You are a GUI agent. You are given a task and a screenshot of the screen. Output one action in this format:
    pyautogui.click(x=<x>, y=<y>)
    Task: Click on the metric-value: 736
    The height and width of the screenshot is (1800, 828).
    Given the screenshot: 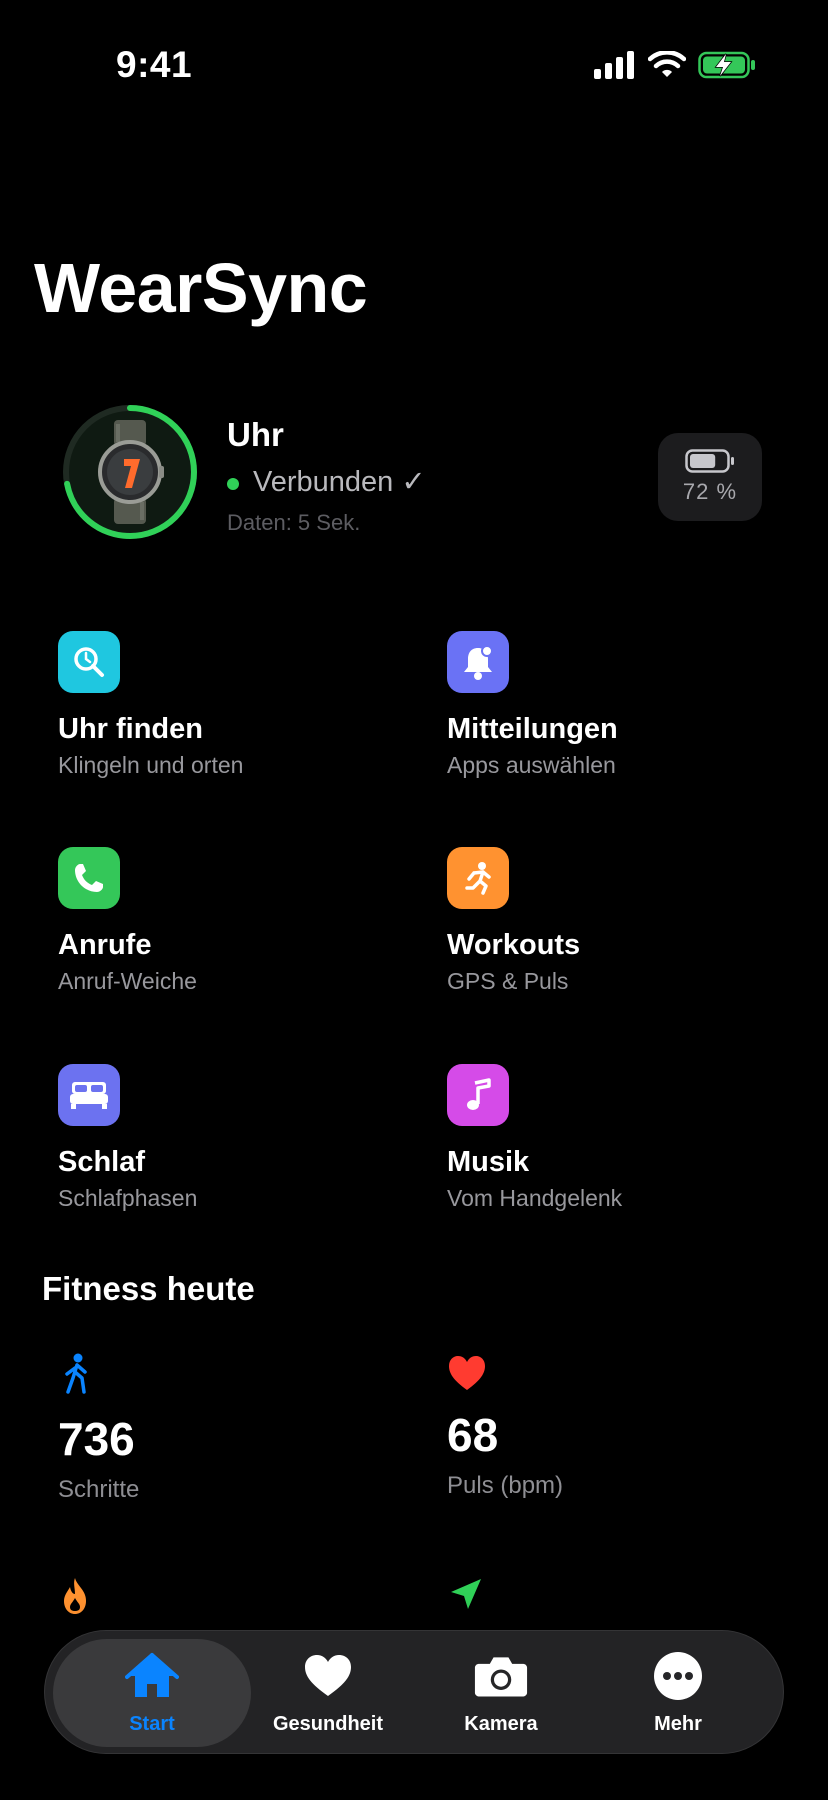 What is the action you would take?
    pyautogui.click(x=96, y=1439)
    